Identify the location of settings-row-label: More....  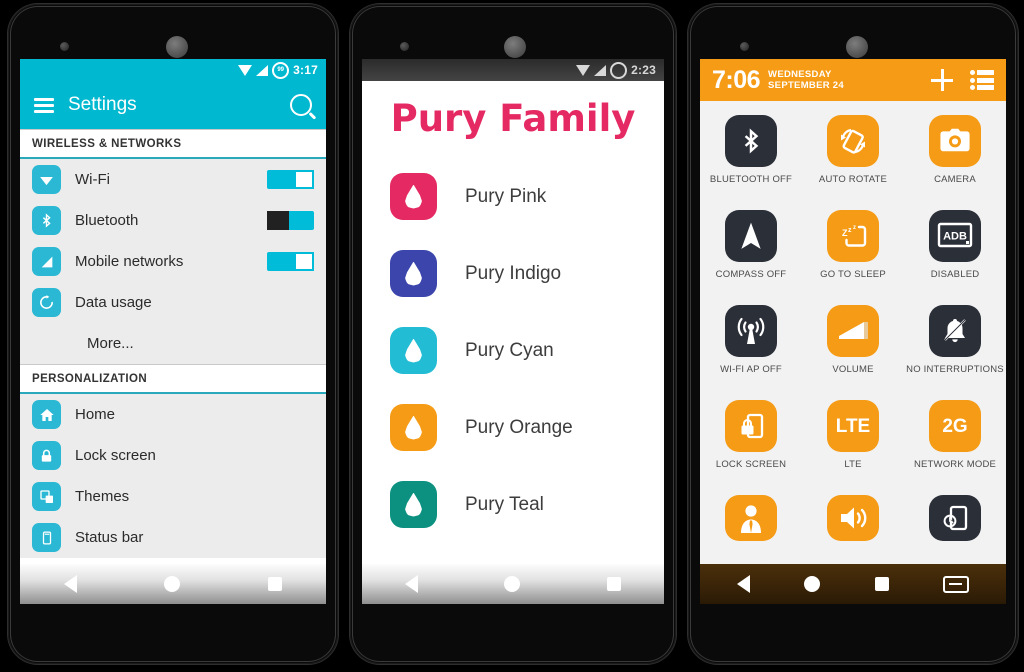
(110, 343).